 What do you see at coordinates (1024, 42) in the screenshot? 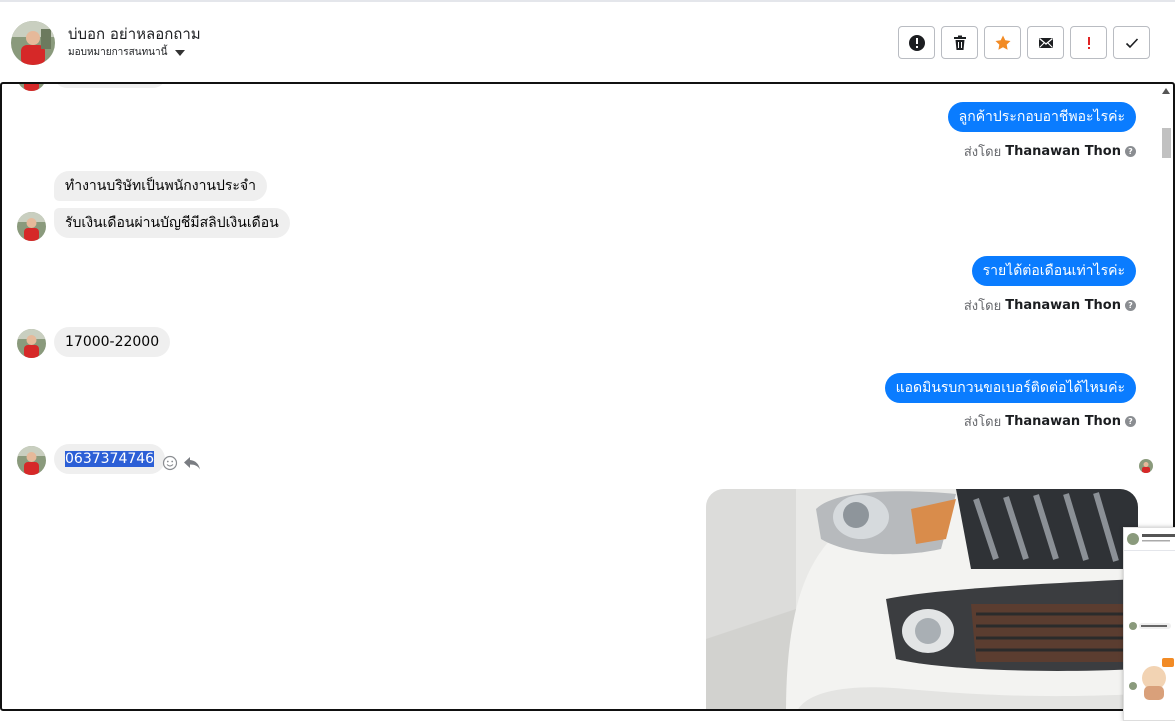
I see `conversation-actions` at bounding box center [1024, 42].